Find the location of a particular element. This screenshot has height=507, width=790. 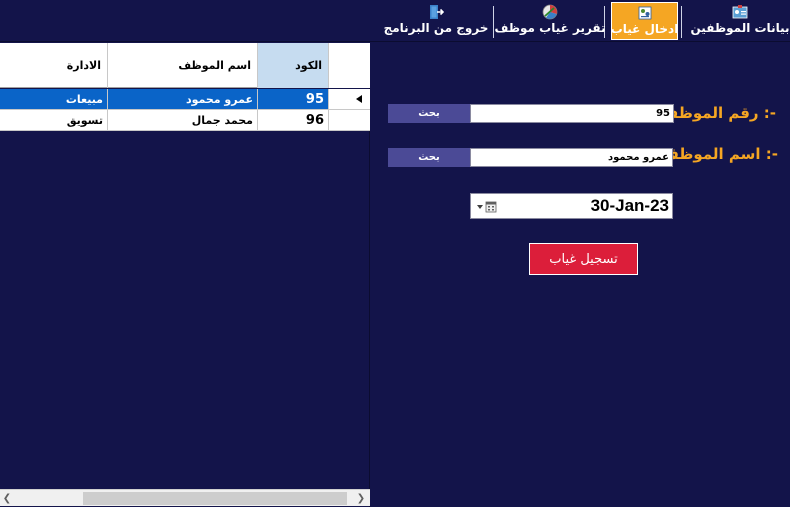

cell-name: محمد جمال is located at coordinates (183, 120).